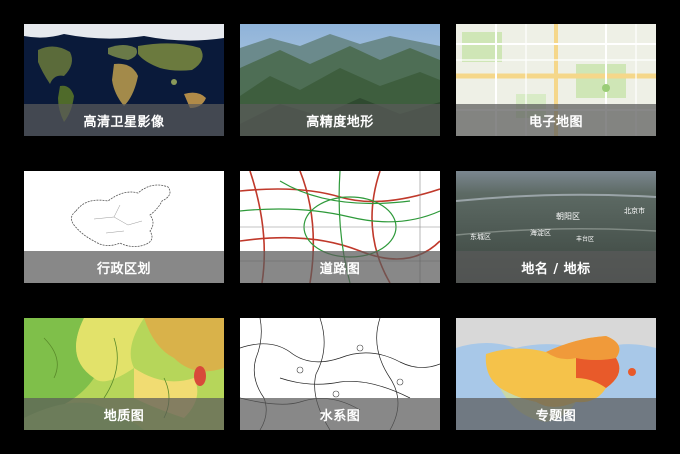 The image size is (680, 454). What do you see at coordinates (568, 216) in the screenshot?
I see `place-label: 朝阳区` at bounding box center [568, 216].